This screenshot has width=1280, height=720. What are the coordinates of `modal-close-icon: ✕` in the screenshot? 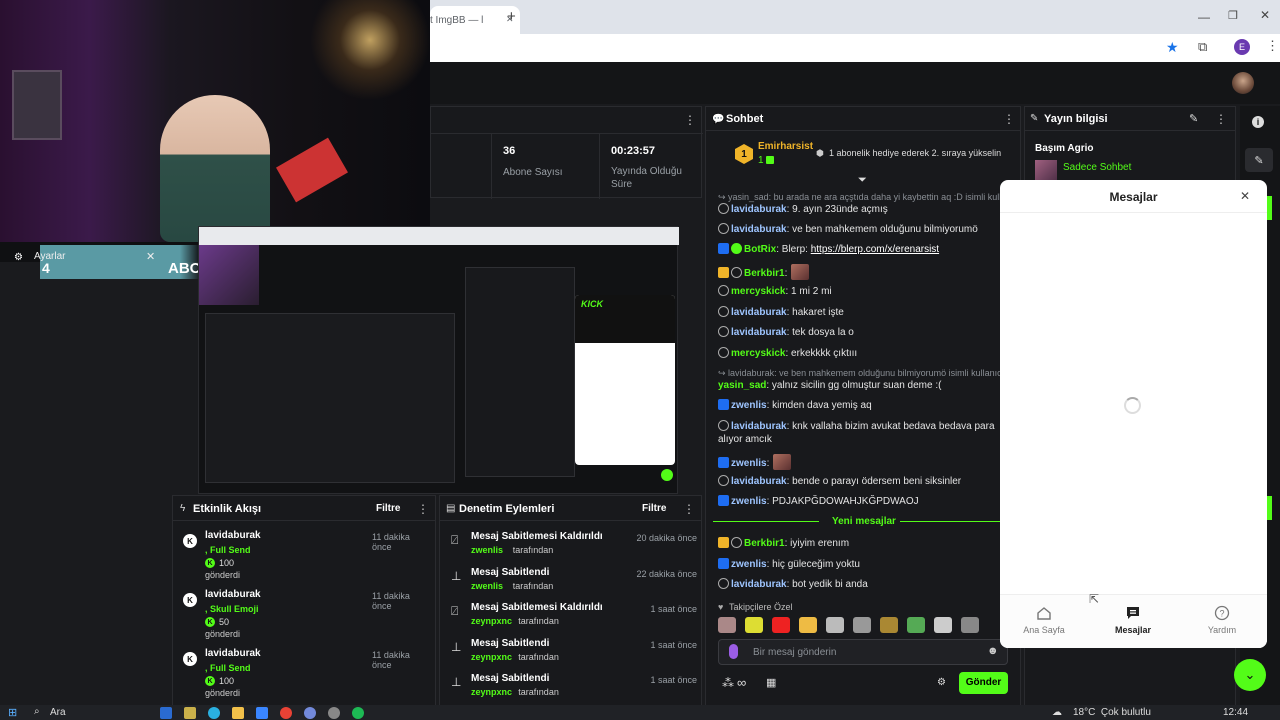 It's located at (1245, 196).